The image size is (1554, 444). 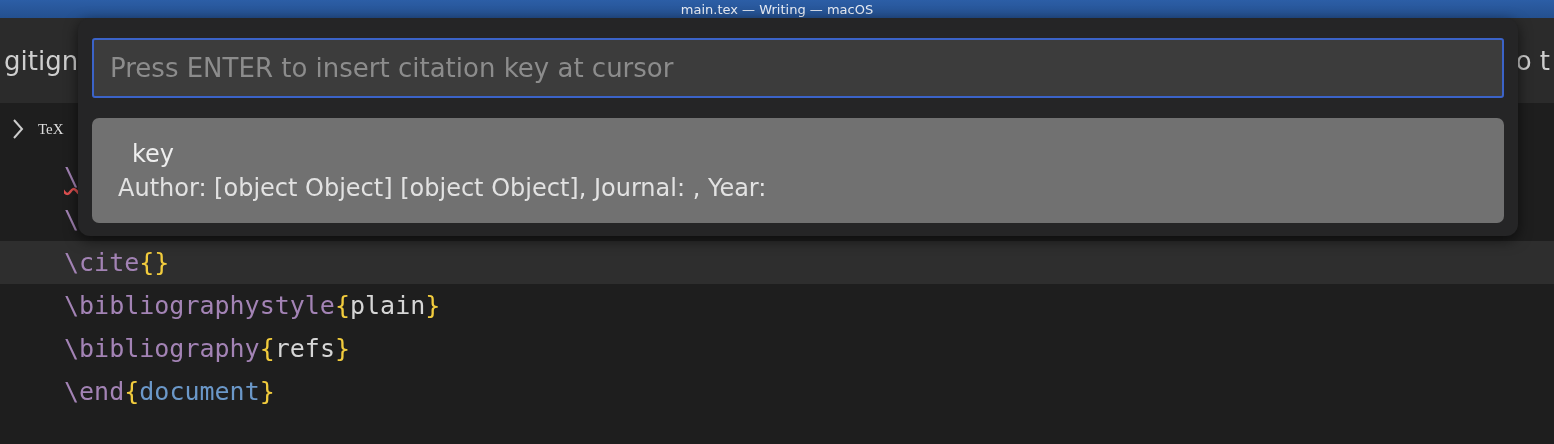 I want to click on editor-tab: gitign, so click(x=41, y=60).